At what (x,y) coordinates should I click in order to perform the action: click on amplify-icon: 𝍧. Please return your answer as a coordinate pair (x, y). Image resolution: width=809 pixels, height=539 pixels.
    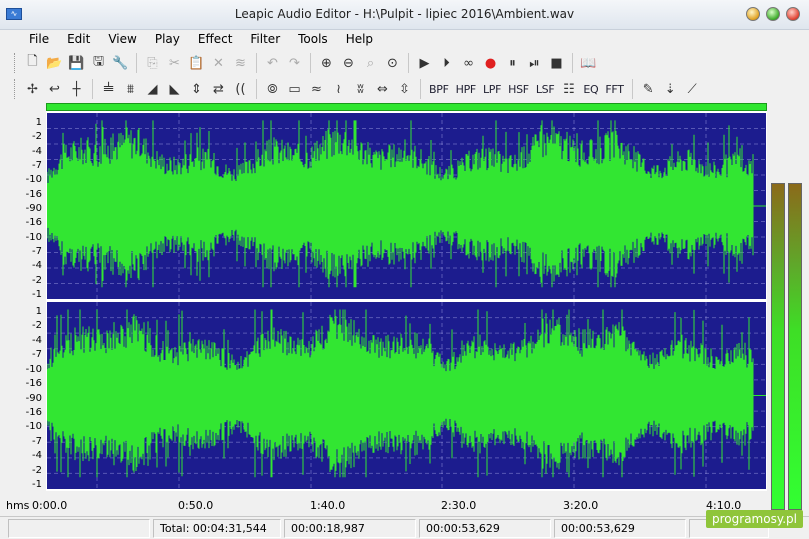
    Looking at the image, I should click on (108, 89).